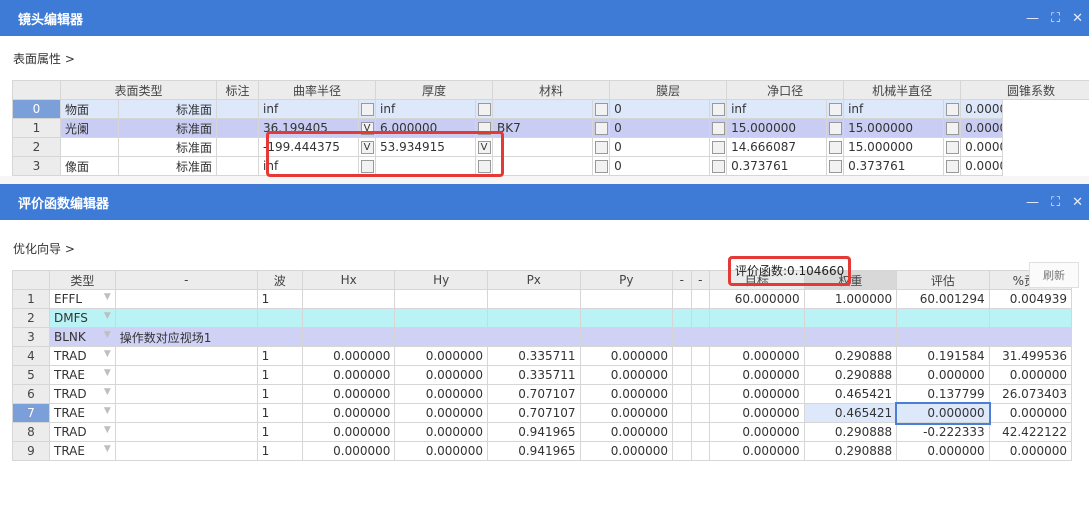  I want to click on value-cell: 0.137799, so click(943, 394).